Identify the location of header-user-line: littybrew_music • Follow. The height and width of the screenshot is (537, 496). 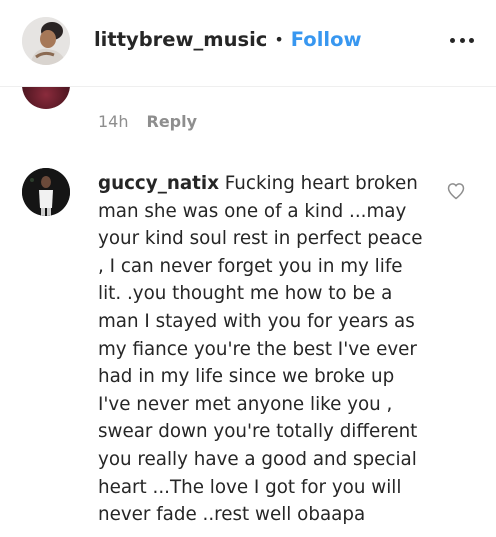
(228, 40).